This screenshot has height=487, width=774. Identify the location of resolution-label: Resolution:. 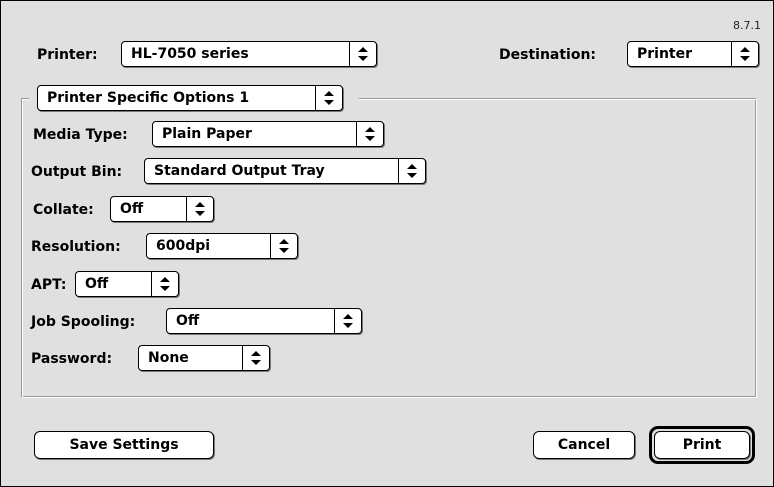
(76, 247).